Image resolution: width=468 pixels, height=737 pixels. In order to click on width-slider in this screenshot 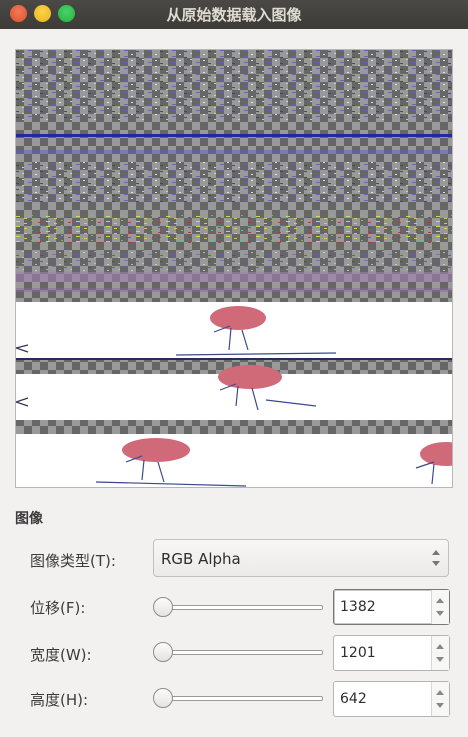, I will do `click(238, 652)`.